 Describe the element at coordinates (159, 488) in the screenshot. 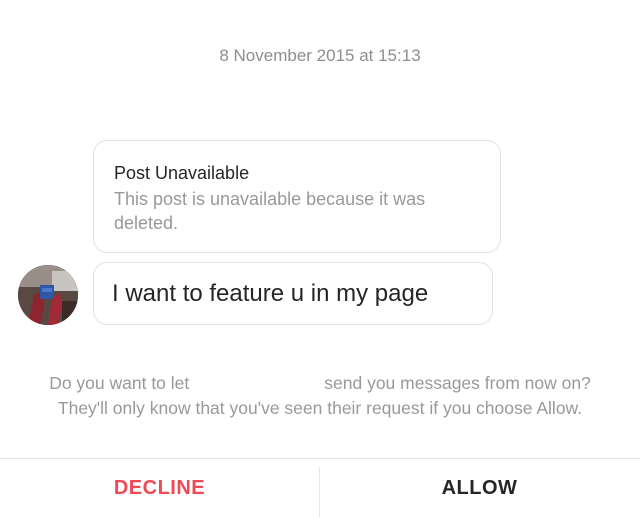

I see `decline-button: DECLINE` at that location.